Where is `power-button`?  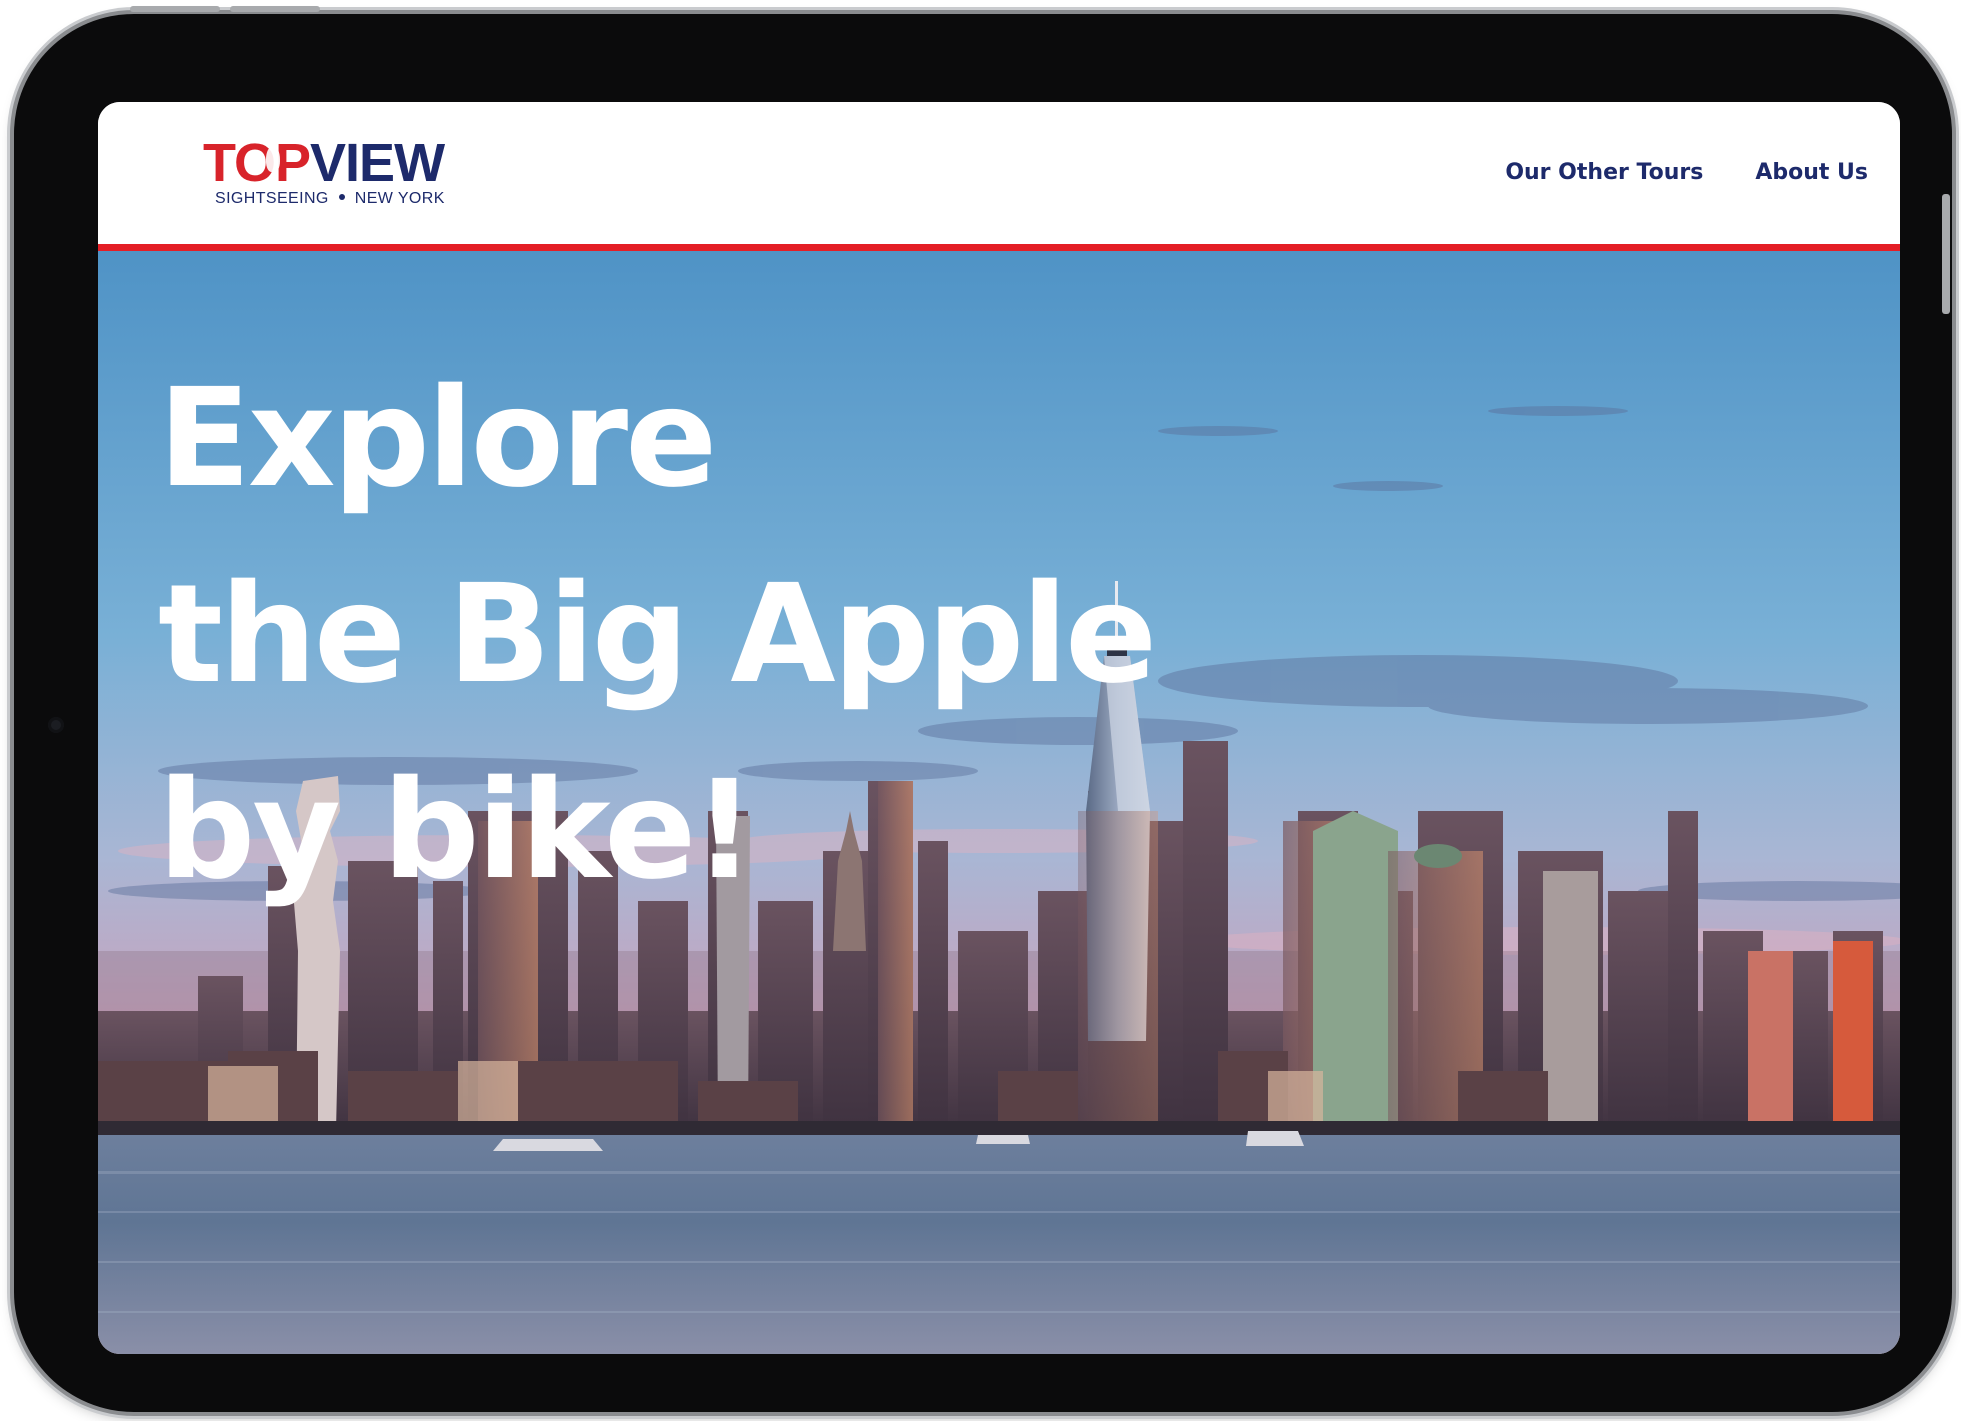
power-button is located at coordinates (1946, 254).